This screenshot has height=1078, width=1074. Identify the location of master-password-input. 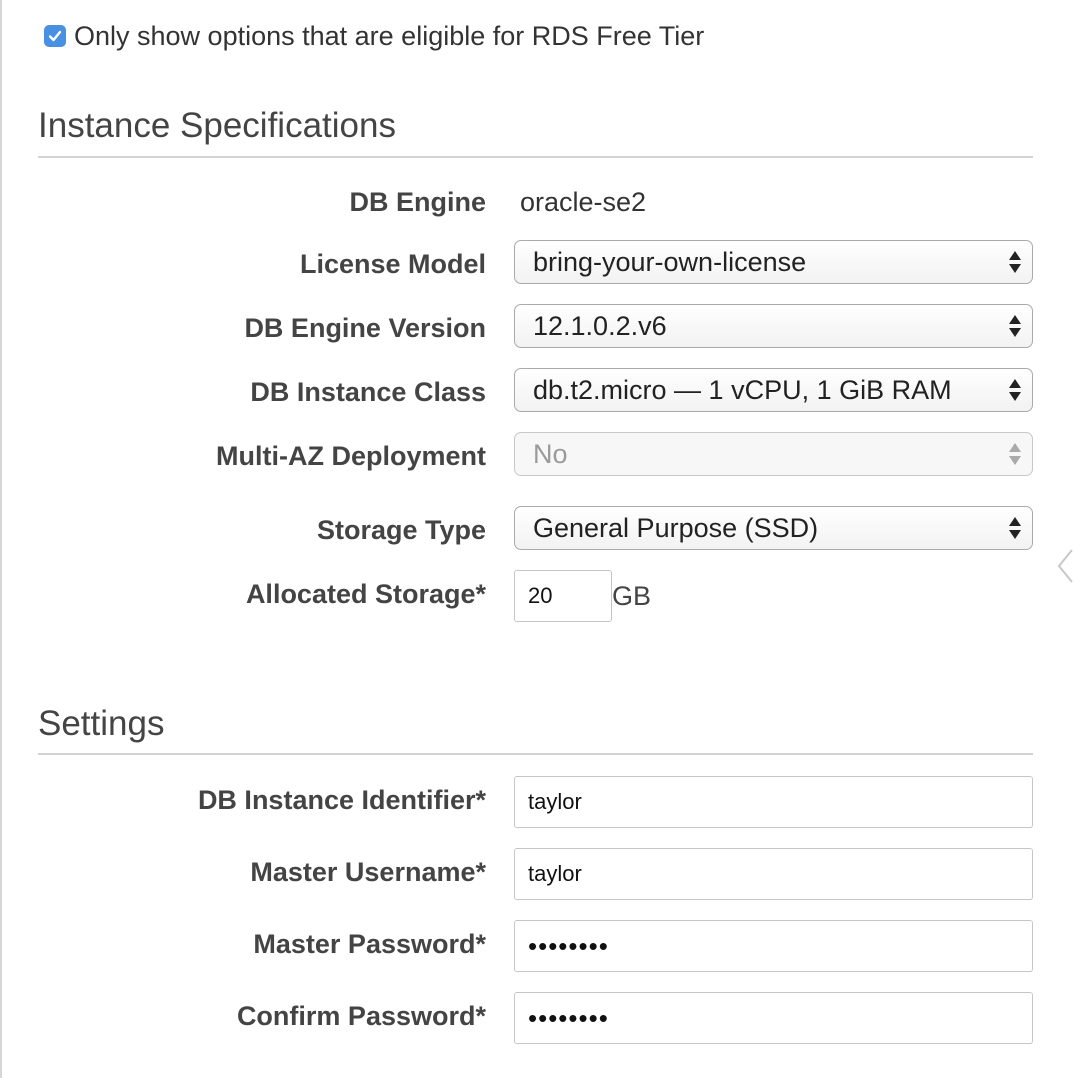
(773, 946).